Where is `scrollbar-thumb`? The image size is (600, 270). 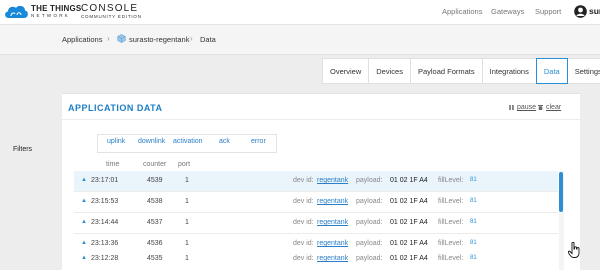
scrollbar-thumb is located at coordinates (561, 192).